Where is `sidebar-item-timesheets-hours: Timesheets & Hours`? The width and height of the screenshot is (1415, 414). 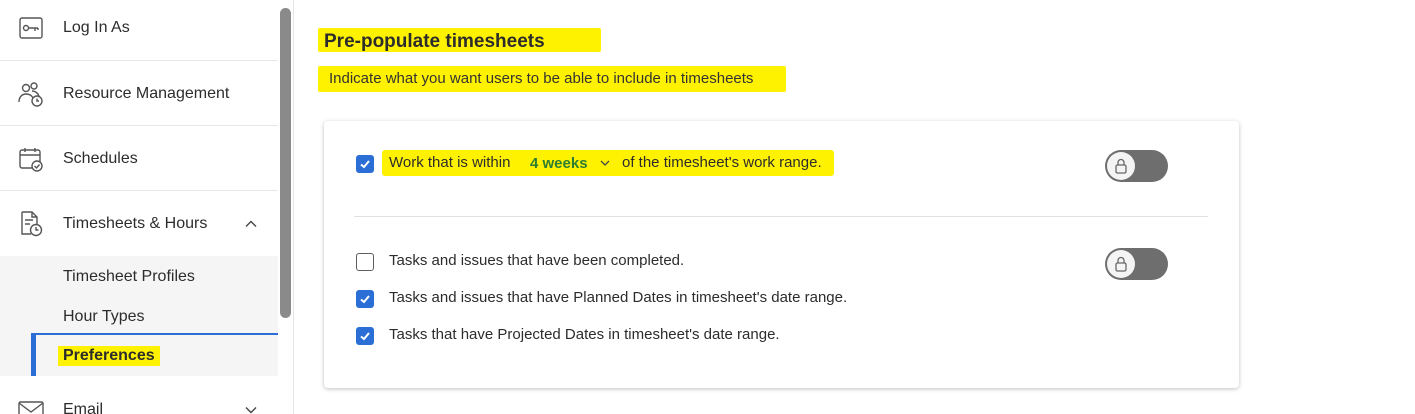
sidebar-item-timesheets-hours: Timesheets & Hours is located at coordinates (139, 224).